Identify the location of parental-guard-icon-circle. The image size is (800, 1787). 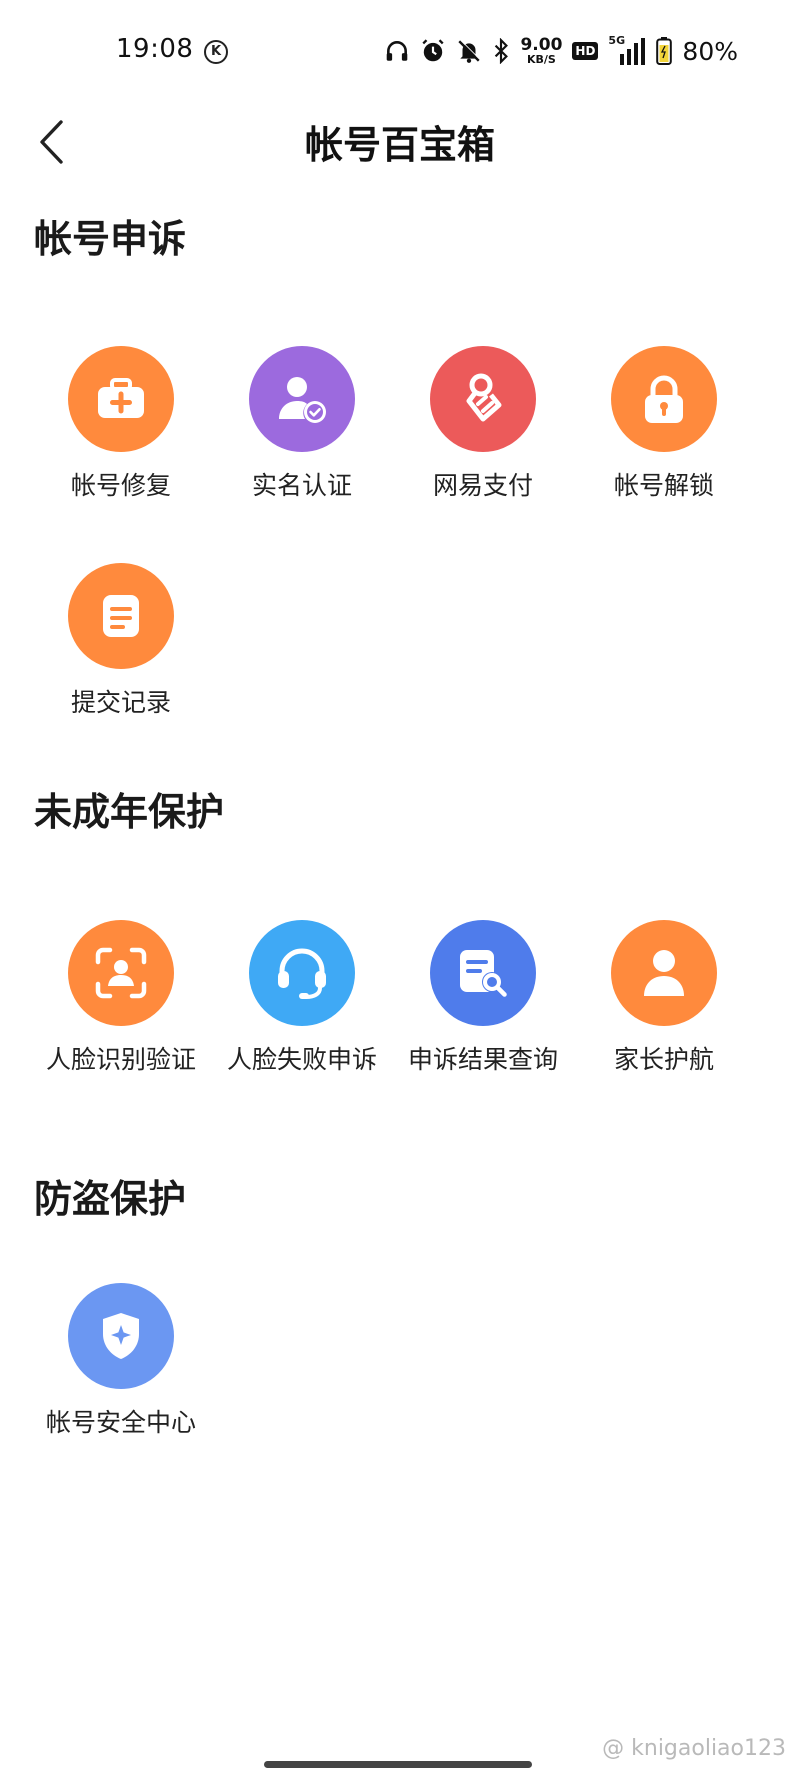
(664, 973).